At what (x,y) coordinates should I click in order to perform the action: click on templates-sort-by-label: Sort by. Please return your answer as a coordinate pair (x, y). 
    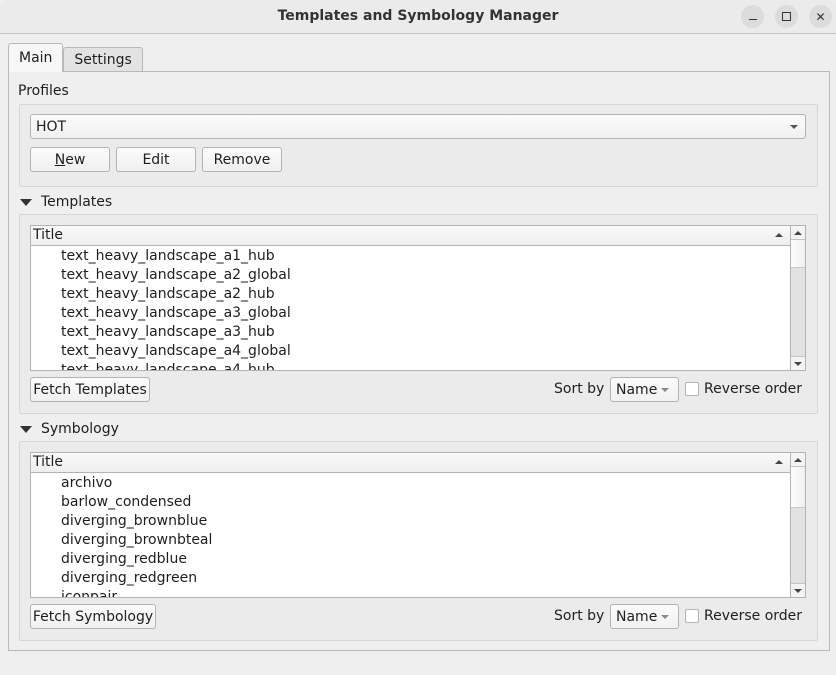
    Looking at the image, I should click on (579, 389).